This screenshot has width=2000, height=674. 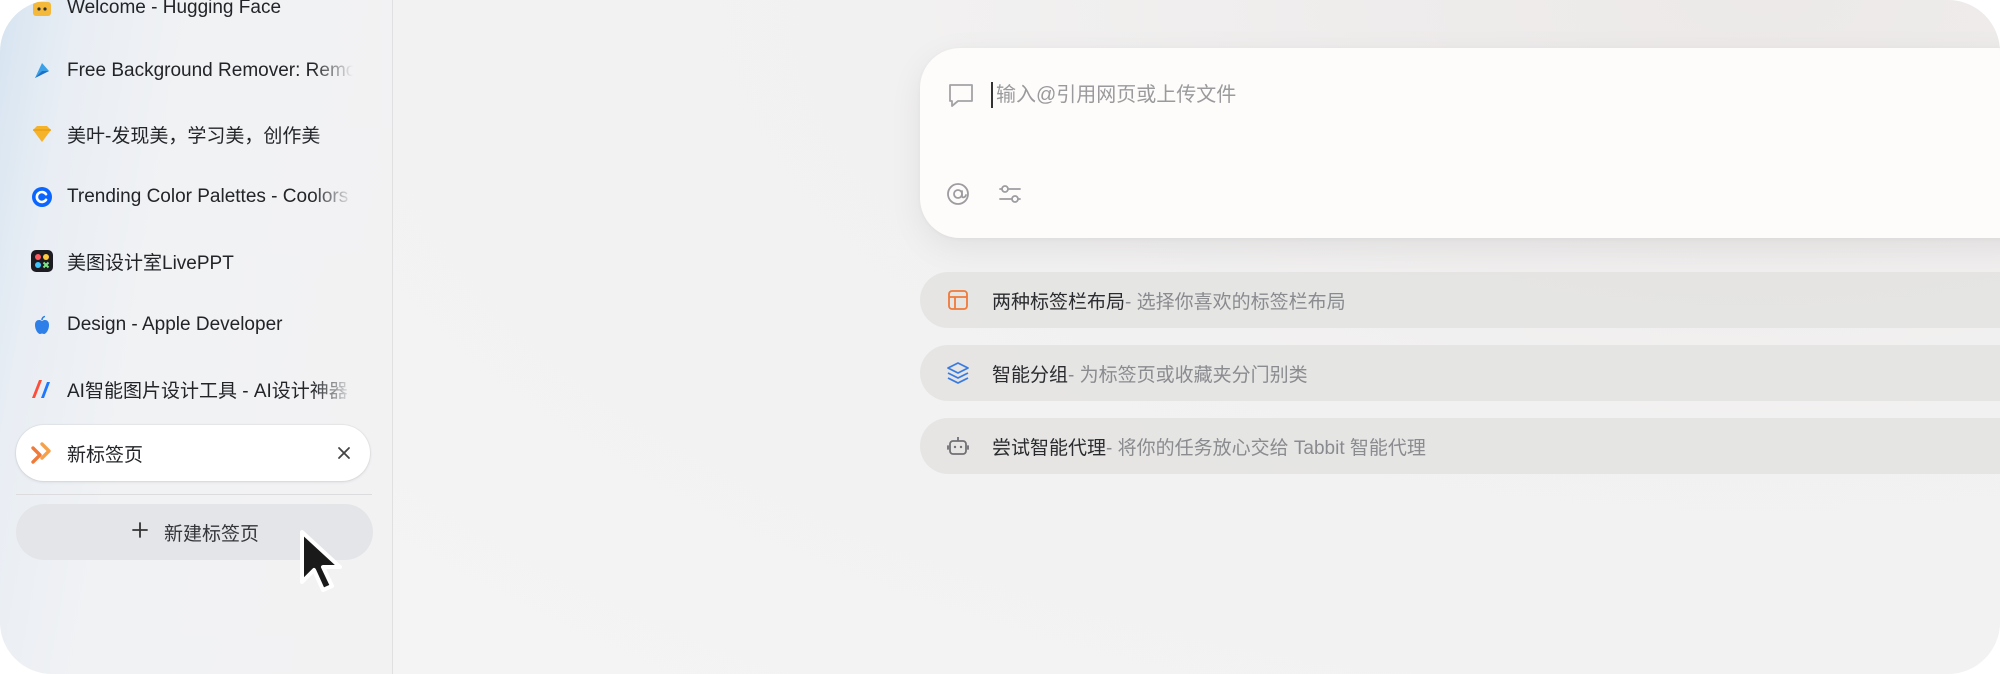 What do you see at coordinates (958, 446) in the screenshot?
I see `robot-icon` at bounding box center [958, 446].